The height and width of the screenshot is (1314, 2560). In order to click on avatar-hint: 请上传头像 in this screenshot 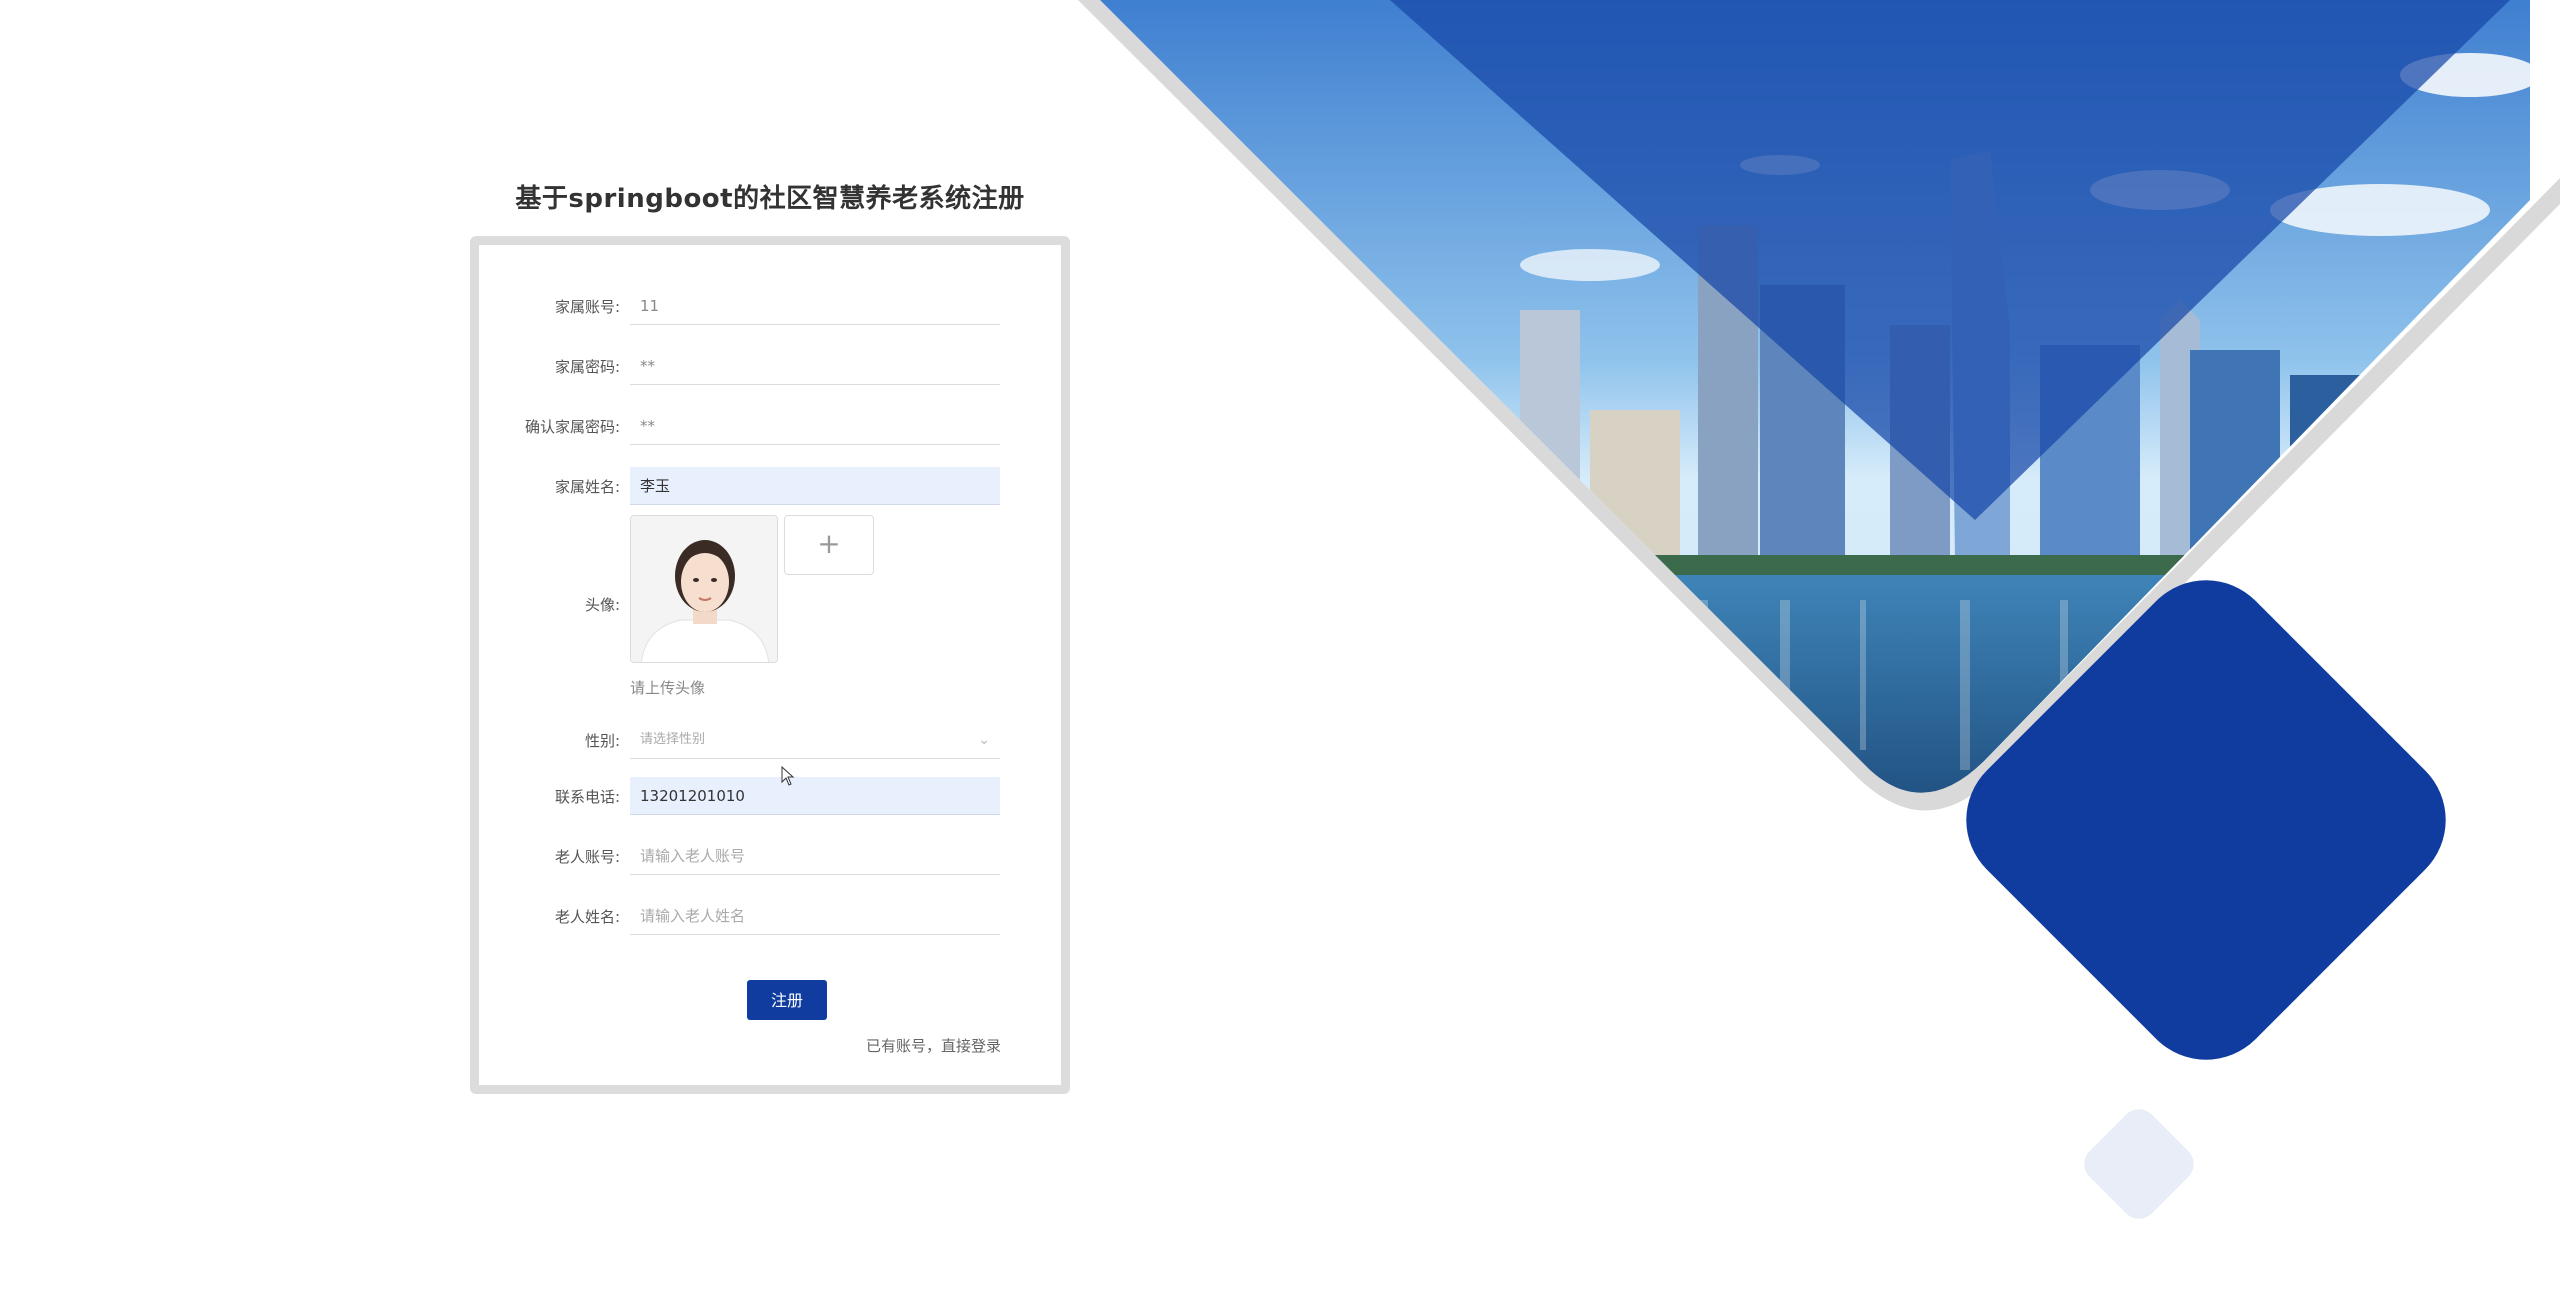, I will do `click(668, 688)`.